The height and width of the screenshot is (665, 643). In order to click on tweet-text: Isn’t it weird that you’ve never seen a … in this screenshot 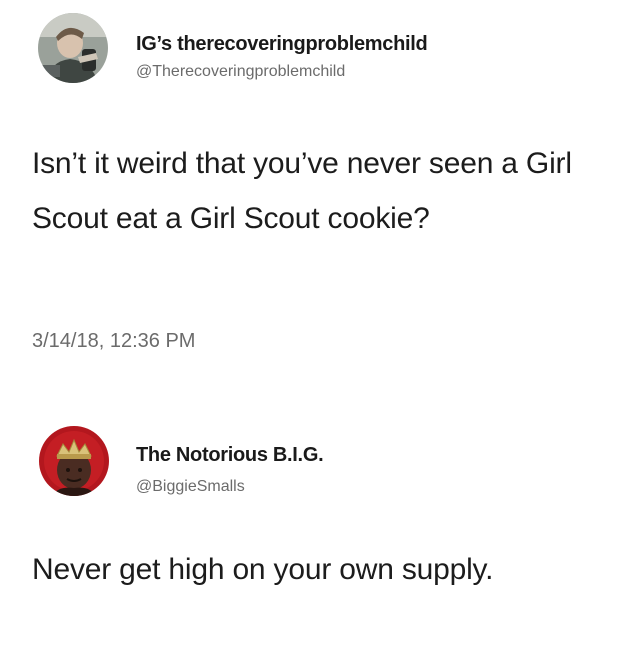, I will do `click(302, 191)`.